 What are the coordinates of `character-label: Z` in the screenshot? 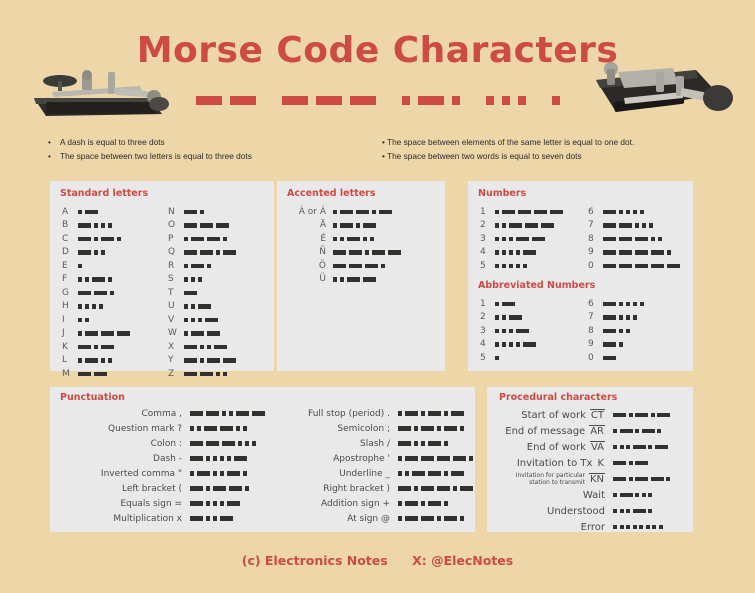 It's located at (171, 373).